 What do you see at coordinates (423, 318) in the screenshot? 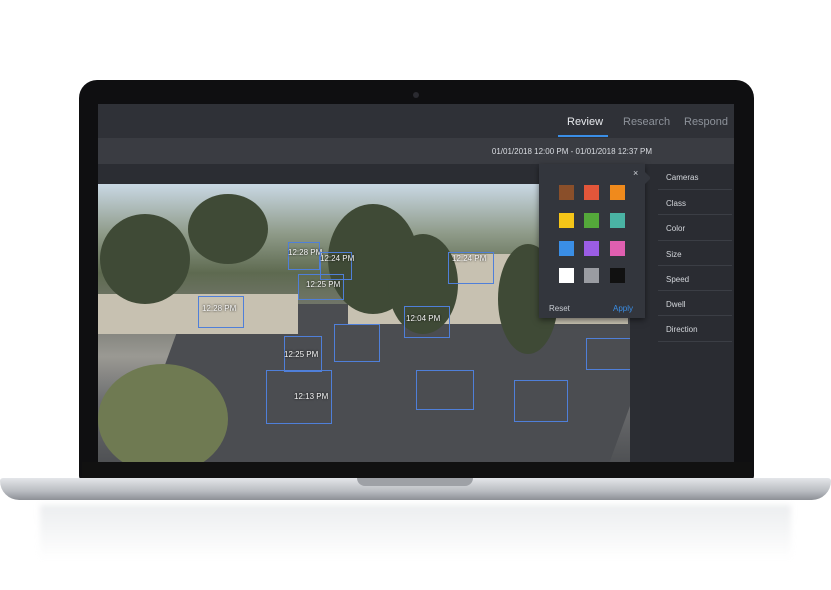
I see `detection-timestamp: 12:04 PM` at bounding box center [423, 318].